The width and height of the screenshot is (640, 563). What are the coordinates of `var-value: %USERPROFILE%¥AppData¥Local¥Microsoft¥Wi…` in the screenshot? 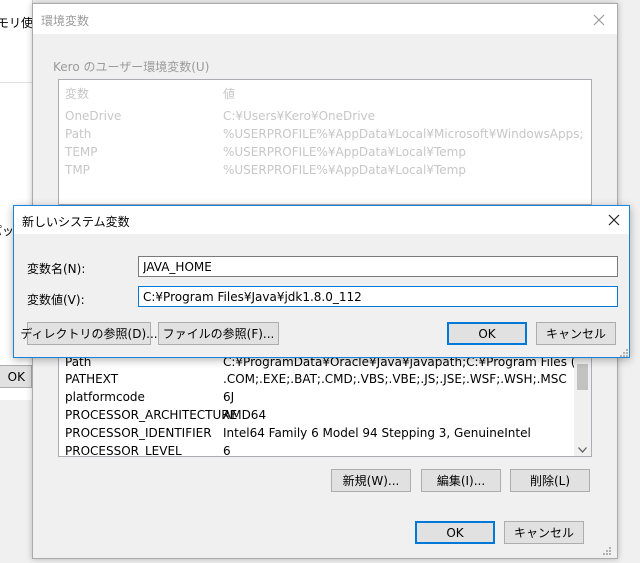 It's located at (403, 134).